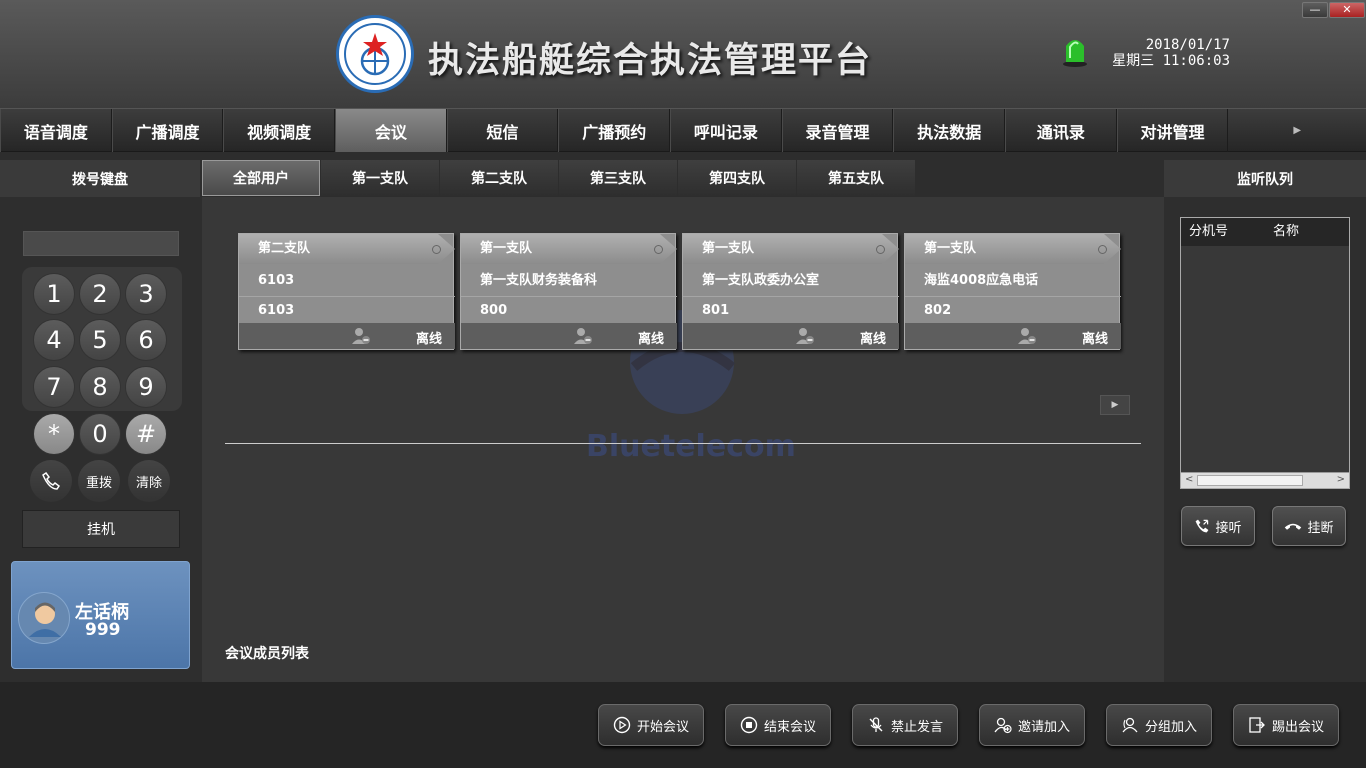 The height and width of the screenshot is (768, 1366). What do you see at coordinates (54, 434) in the screenshot?
I see `key-star: *` at bounding box center [54, 434].